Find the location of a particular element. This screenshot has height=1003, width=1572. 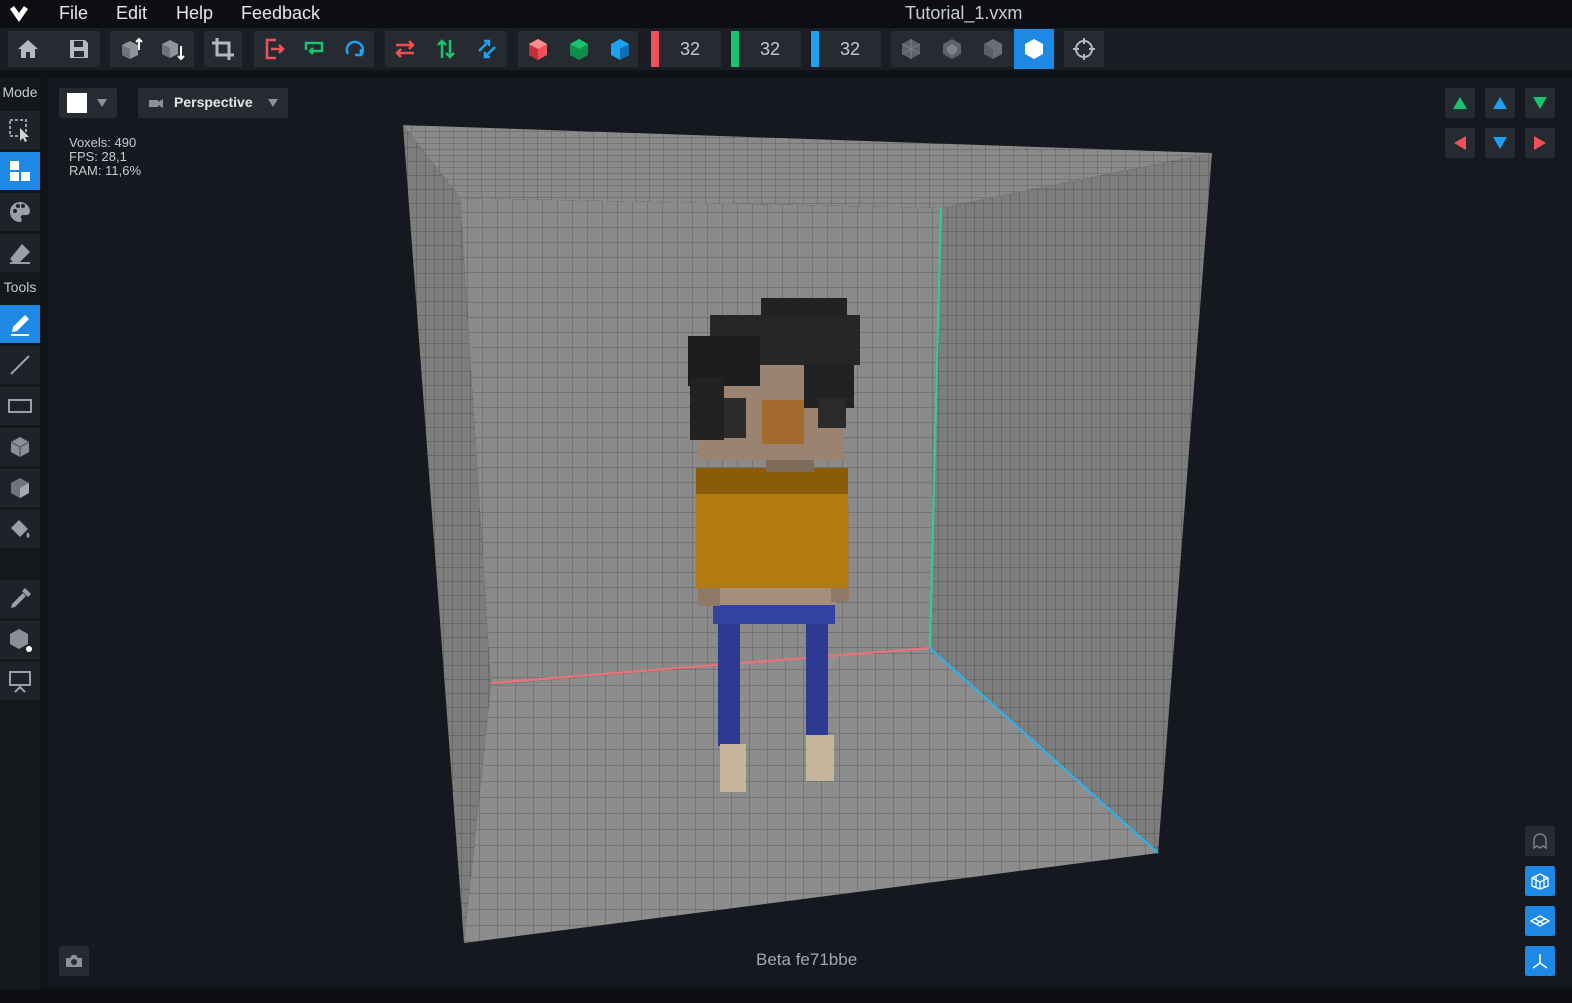

loop-green-icon is located at coordinates (314, 48).